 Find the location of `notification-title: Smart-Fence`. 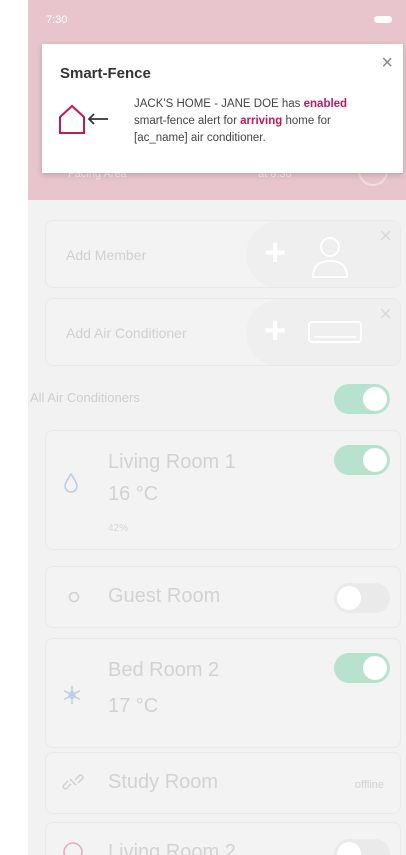

notification-title: Smart-Fence is located at coordinates (105, 73).